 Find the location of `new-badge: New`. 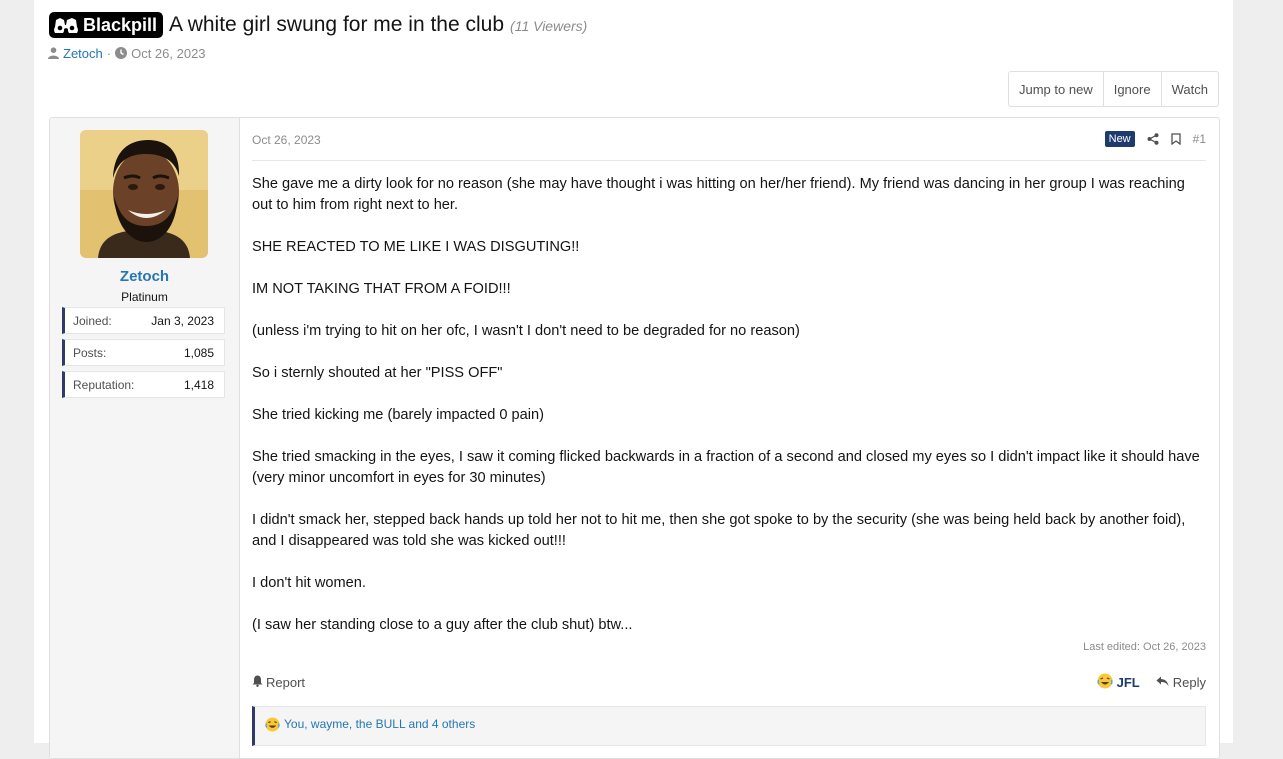

new-badge: New is located at coordinates (1119, 139).